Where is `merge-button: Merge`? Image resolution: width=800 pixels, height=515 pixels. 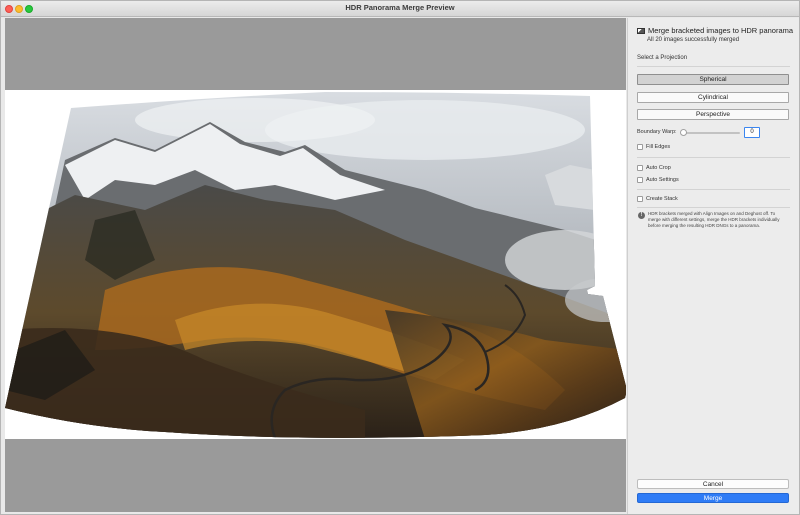 merge-button: Merge is located at coordinates (713, 498).